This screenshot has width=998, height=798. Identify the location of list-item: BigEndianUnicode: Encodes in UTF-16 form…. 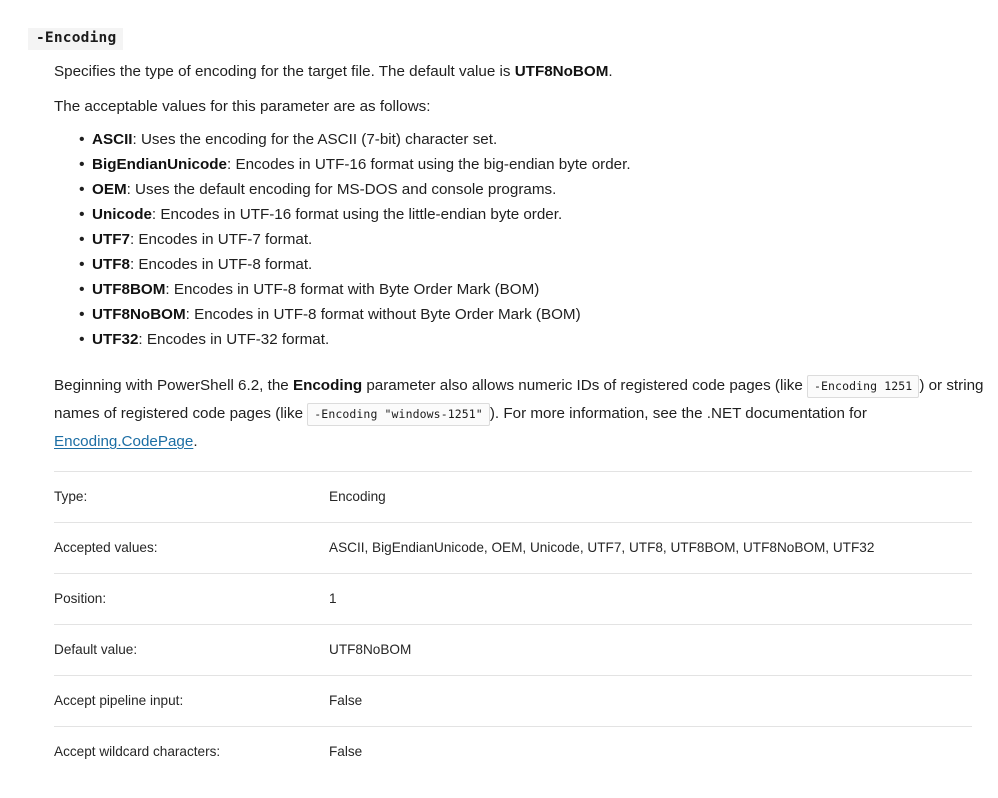
(531, 164).